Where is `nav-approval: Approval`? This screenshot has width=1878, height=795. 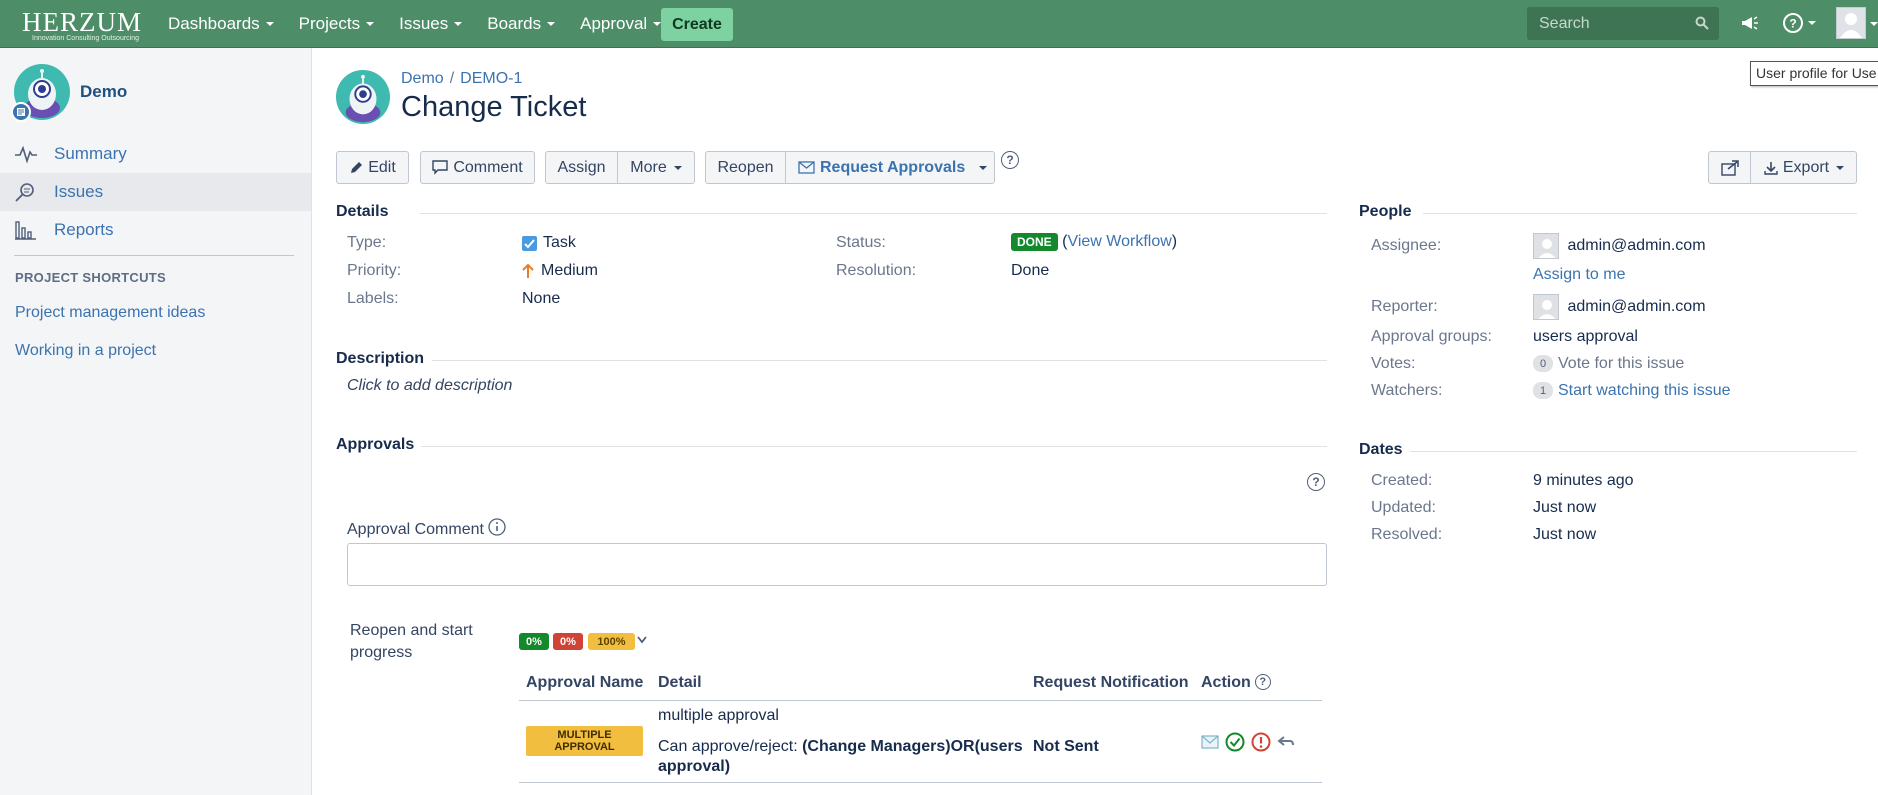
nav-approval: Approval is located at coordinates (621, 24).